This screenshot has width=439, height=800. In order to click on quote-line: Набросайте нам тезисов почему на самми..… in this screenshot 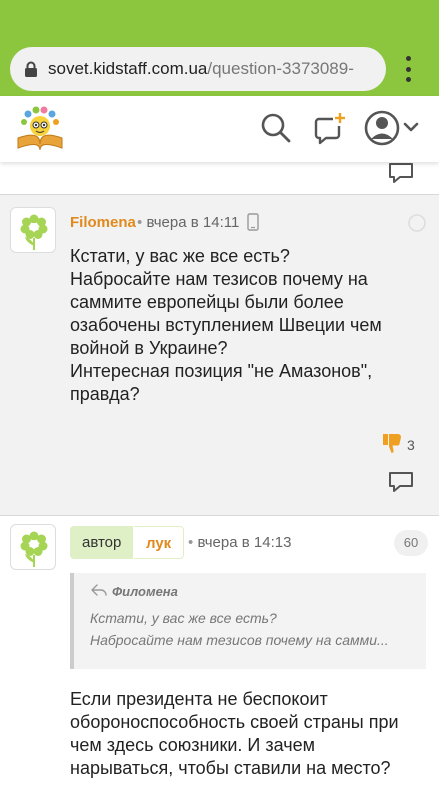, I will do `click(239, 640)`.